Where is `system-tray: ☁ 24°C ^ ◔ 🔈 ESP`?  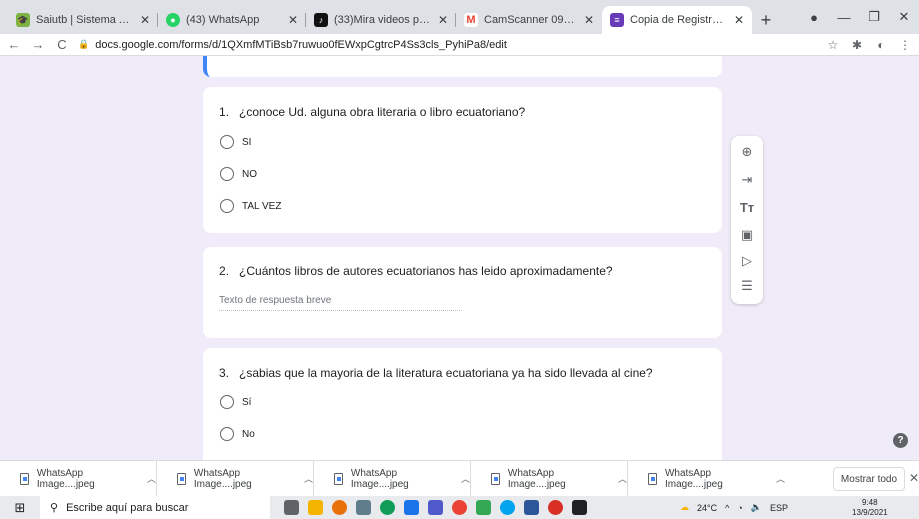 system-tray: ☁ 24°C ^ ◔ 🔈 ESP is located at coordinates (734, 507).